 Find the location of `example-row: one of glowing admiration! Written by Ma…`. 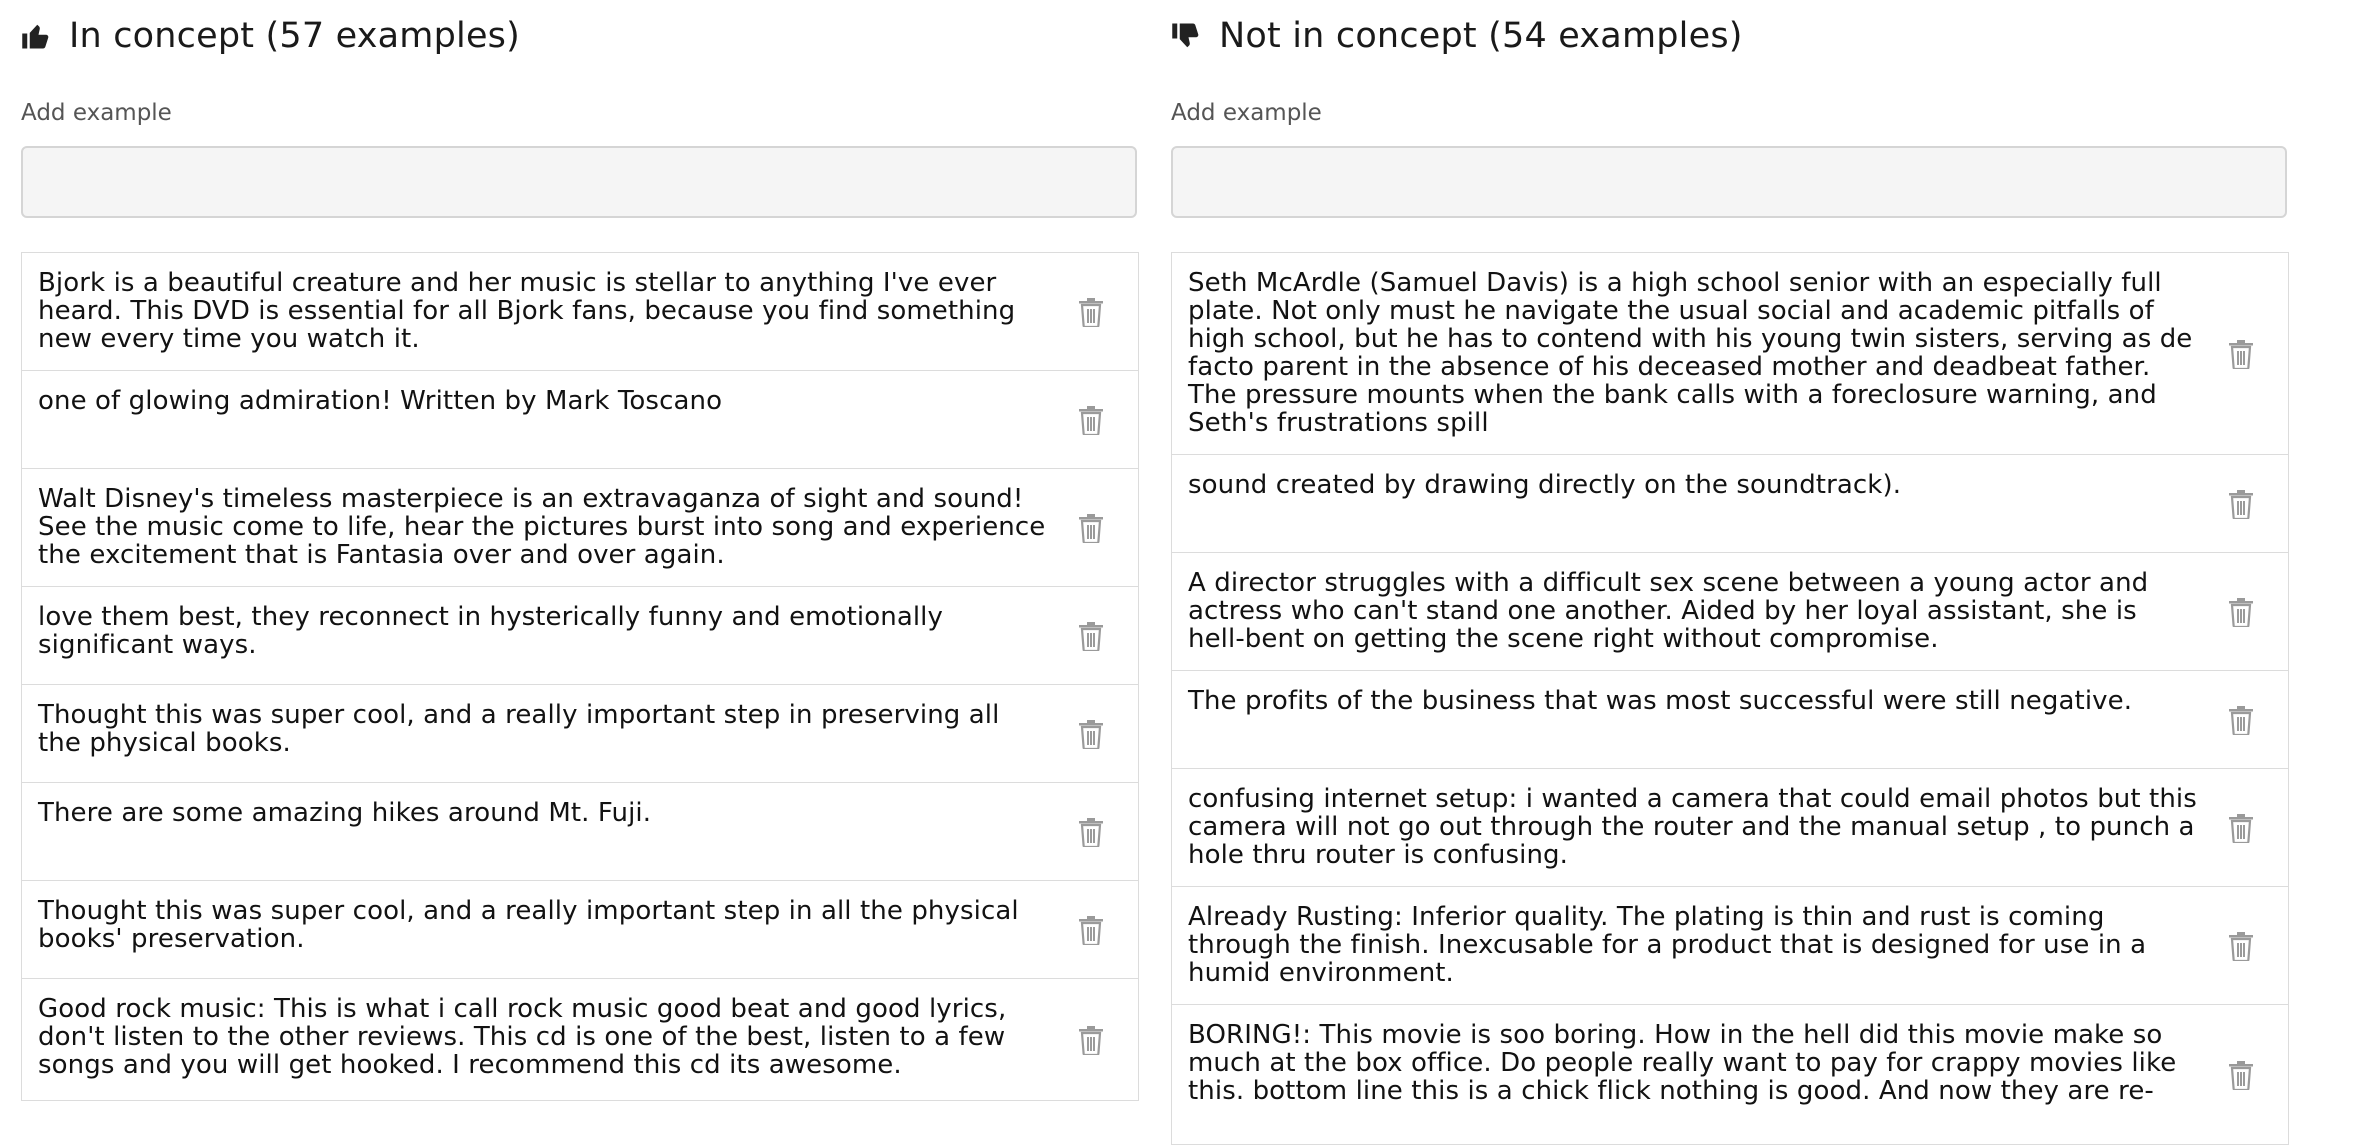

example-row: one of glowing admiration! Written by Ma… is located at coordinates (580, 420).